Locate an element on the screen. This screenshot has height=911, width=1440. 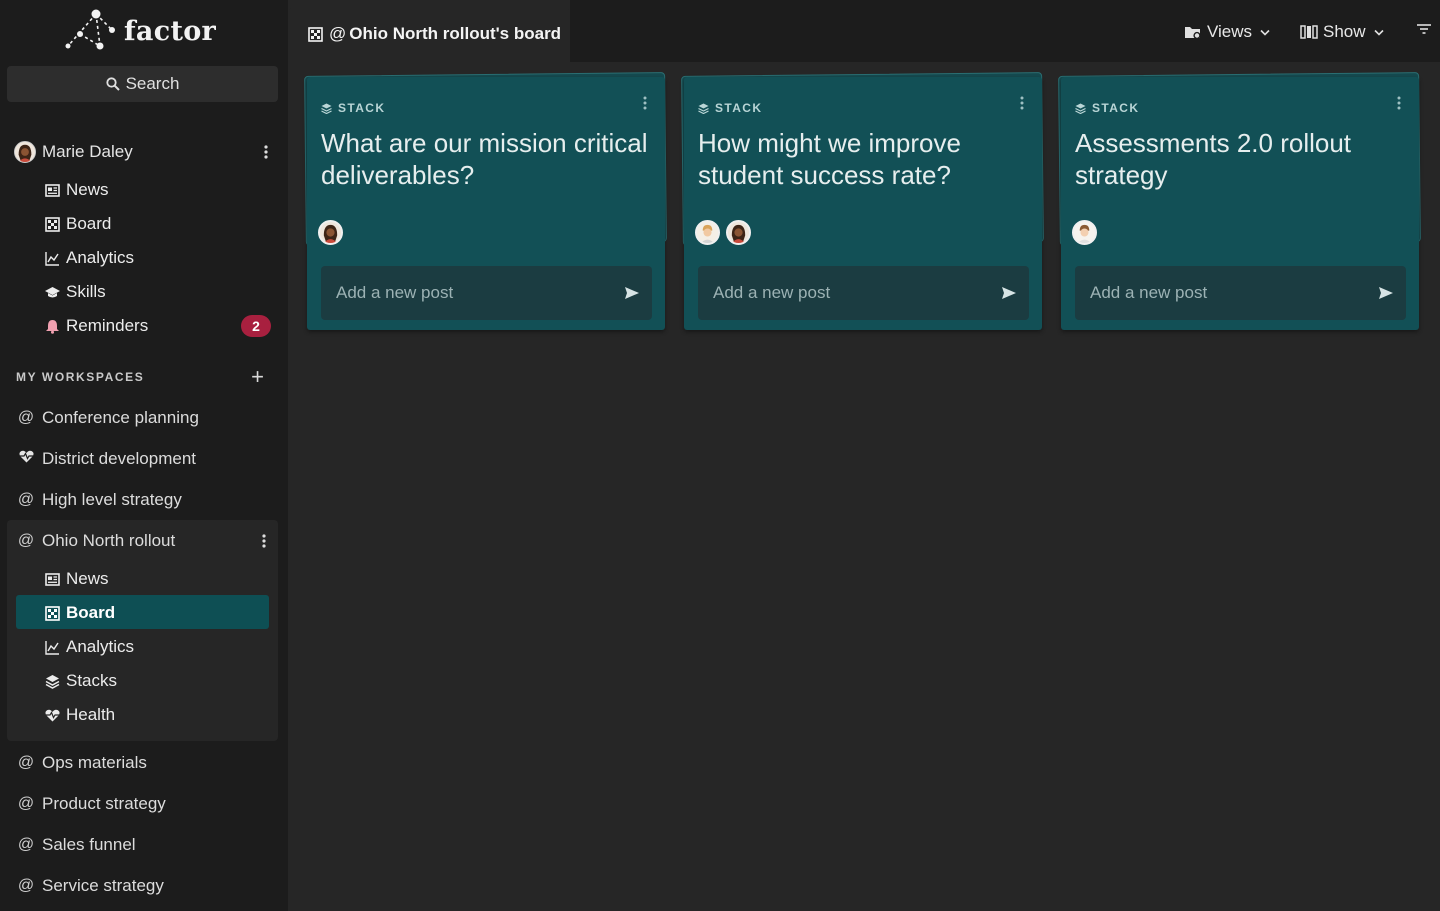
sidebar-item-skills: Skills is located at coordinates (75, 292).